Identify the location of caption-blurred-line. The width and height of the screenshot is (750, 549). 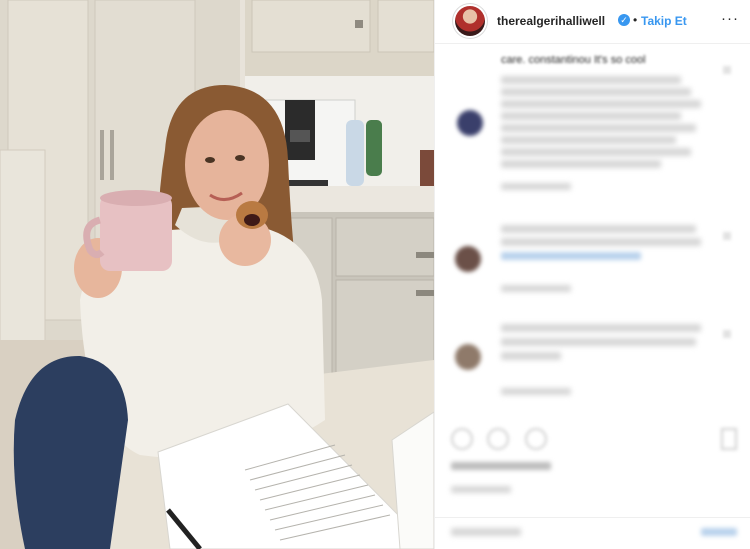
(591, 80).